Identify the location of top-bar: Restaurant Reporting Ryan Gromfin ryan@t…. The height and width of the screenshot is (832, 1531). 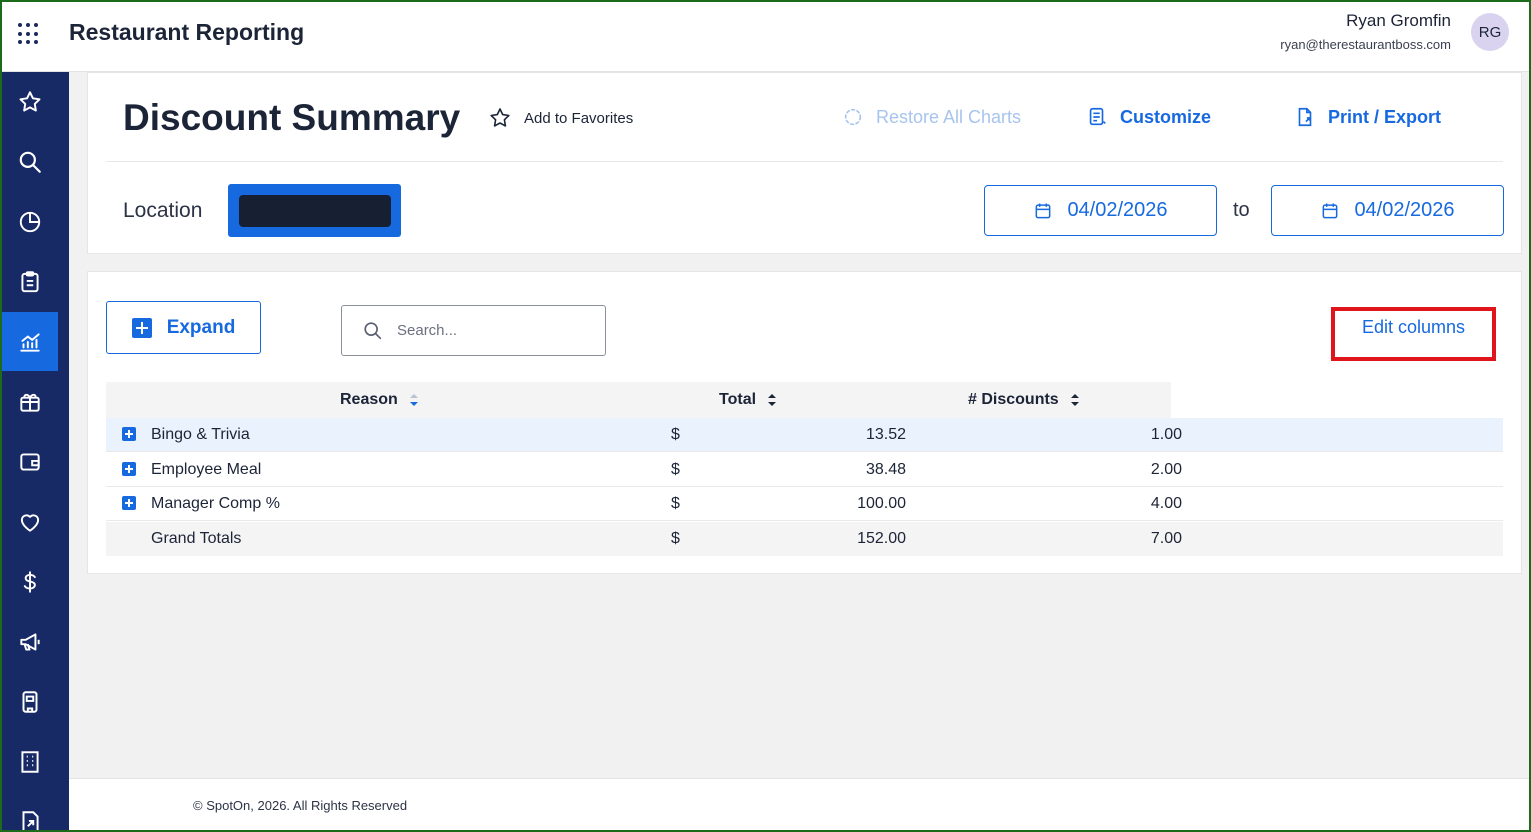
(765, 37).